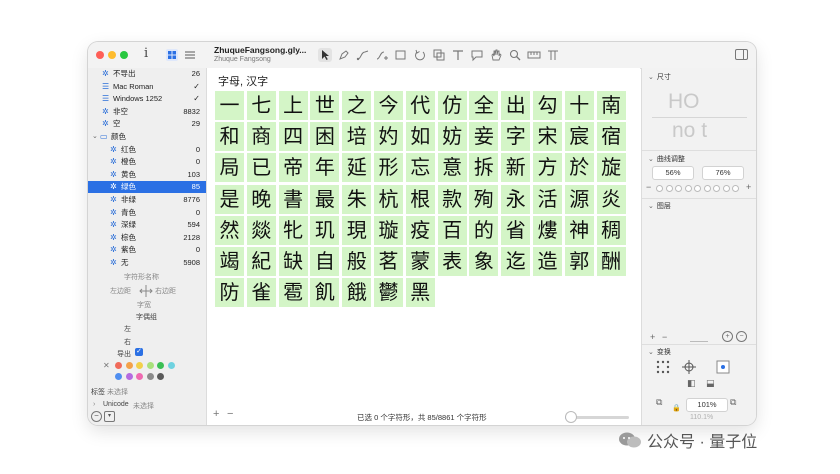 Image resolution: width=840 pixels, height=474 pixels. What do you see at coordinates (458, 55) in the screenshot?
I see `text-tool-icon` at bounding box center [458, 55].